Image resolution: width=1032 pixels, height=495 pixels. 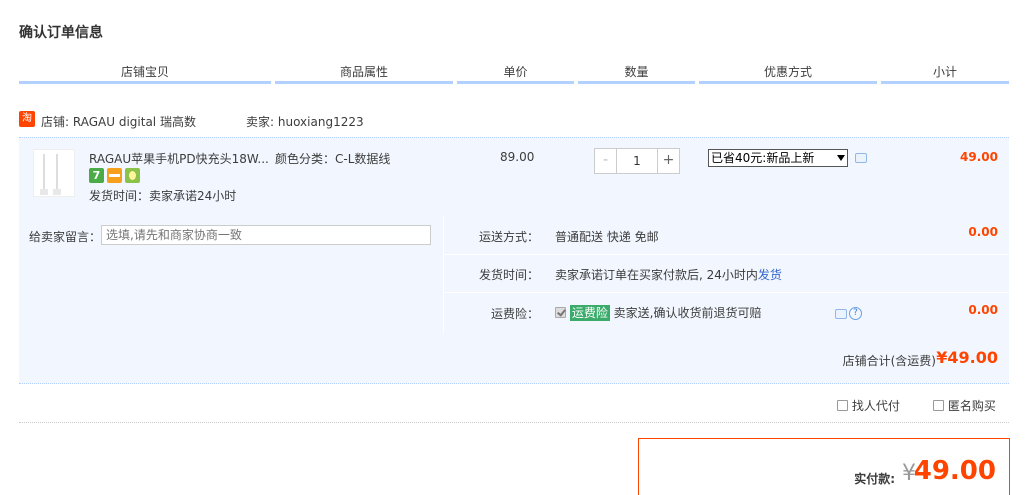 What do you see at coordinates (65, 237) in the screenshot?
I see `message-label: 给卖家留言：` at bounding box center [65, 237].